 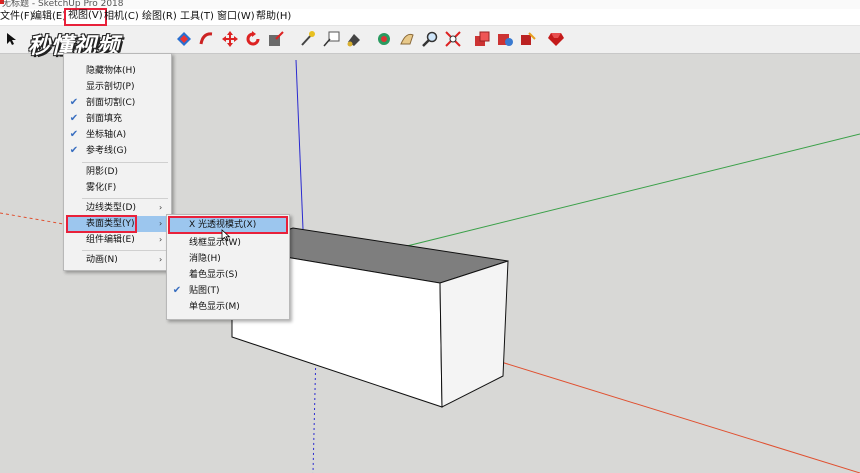 I want to click on window-title-bar: 无标题 - SketchUp Pro 2018, so click(x=430, y=4).